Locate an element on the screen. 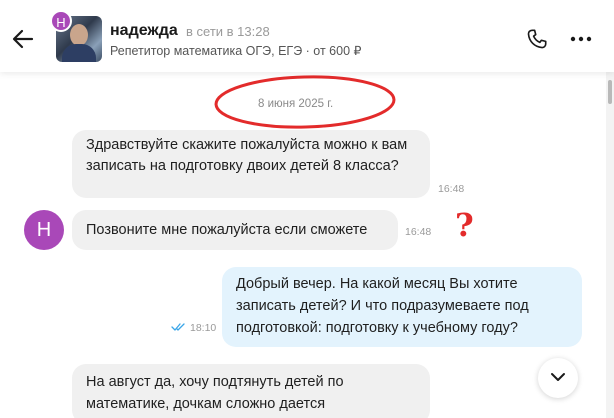 The height and width of the screenshot is (418, 614). online-status: в сети в 13:28 is located at coordinates (228, 31).